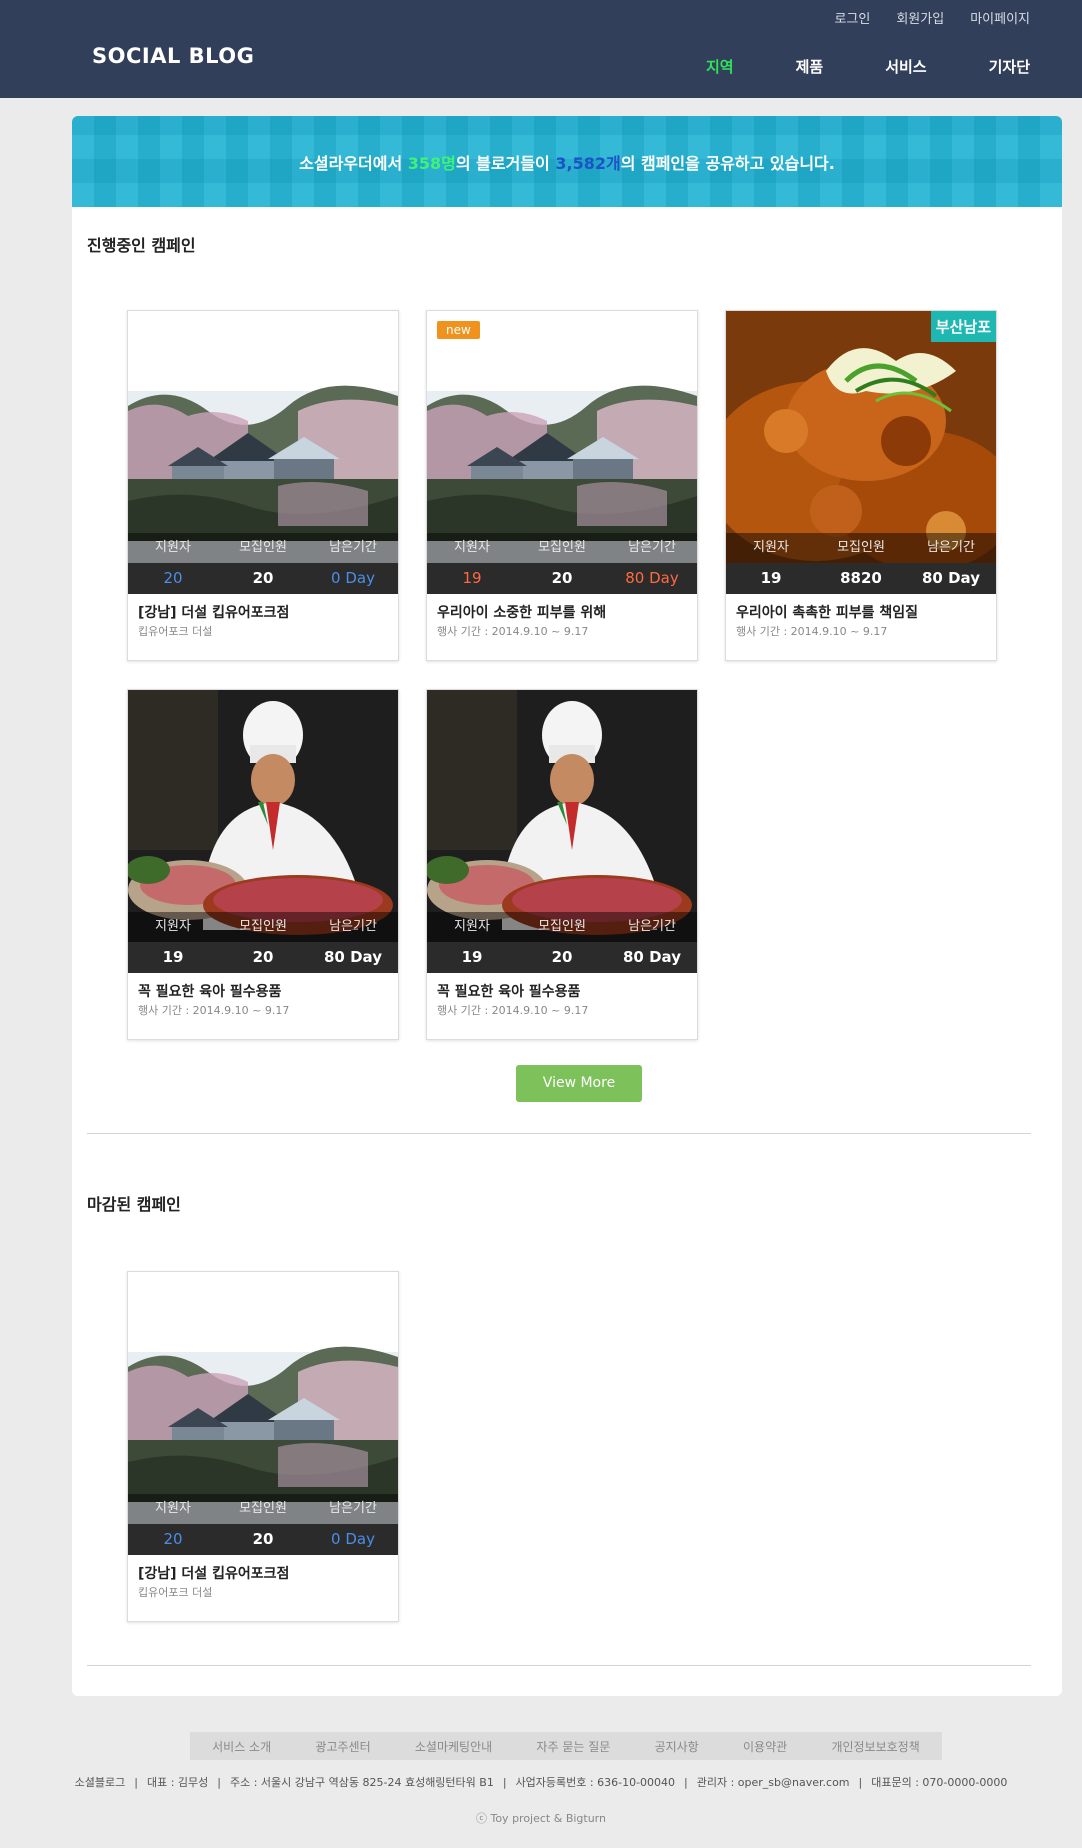 The height and width of the screenshot is (1848, 1082). What do you see at coordinates (505, 163) in the screenshot?
I see `banner-middle: 의 블로거들이` at bounding box center [505, 163].